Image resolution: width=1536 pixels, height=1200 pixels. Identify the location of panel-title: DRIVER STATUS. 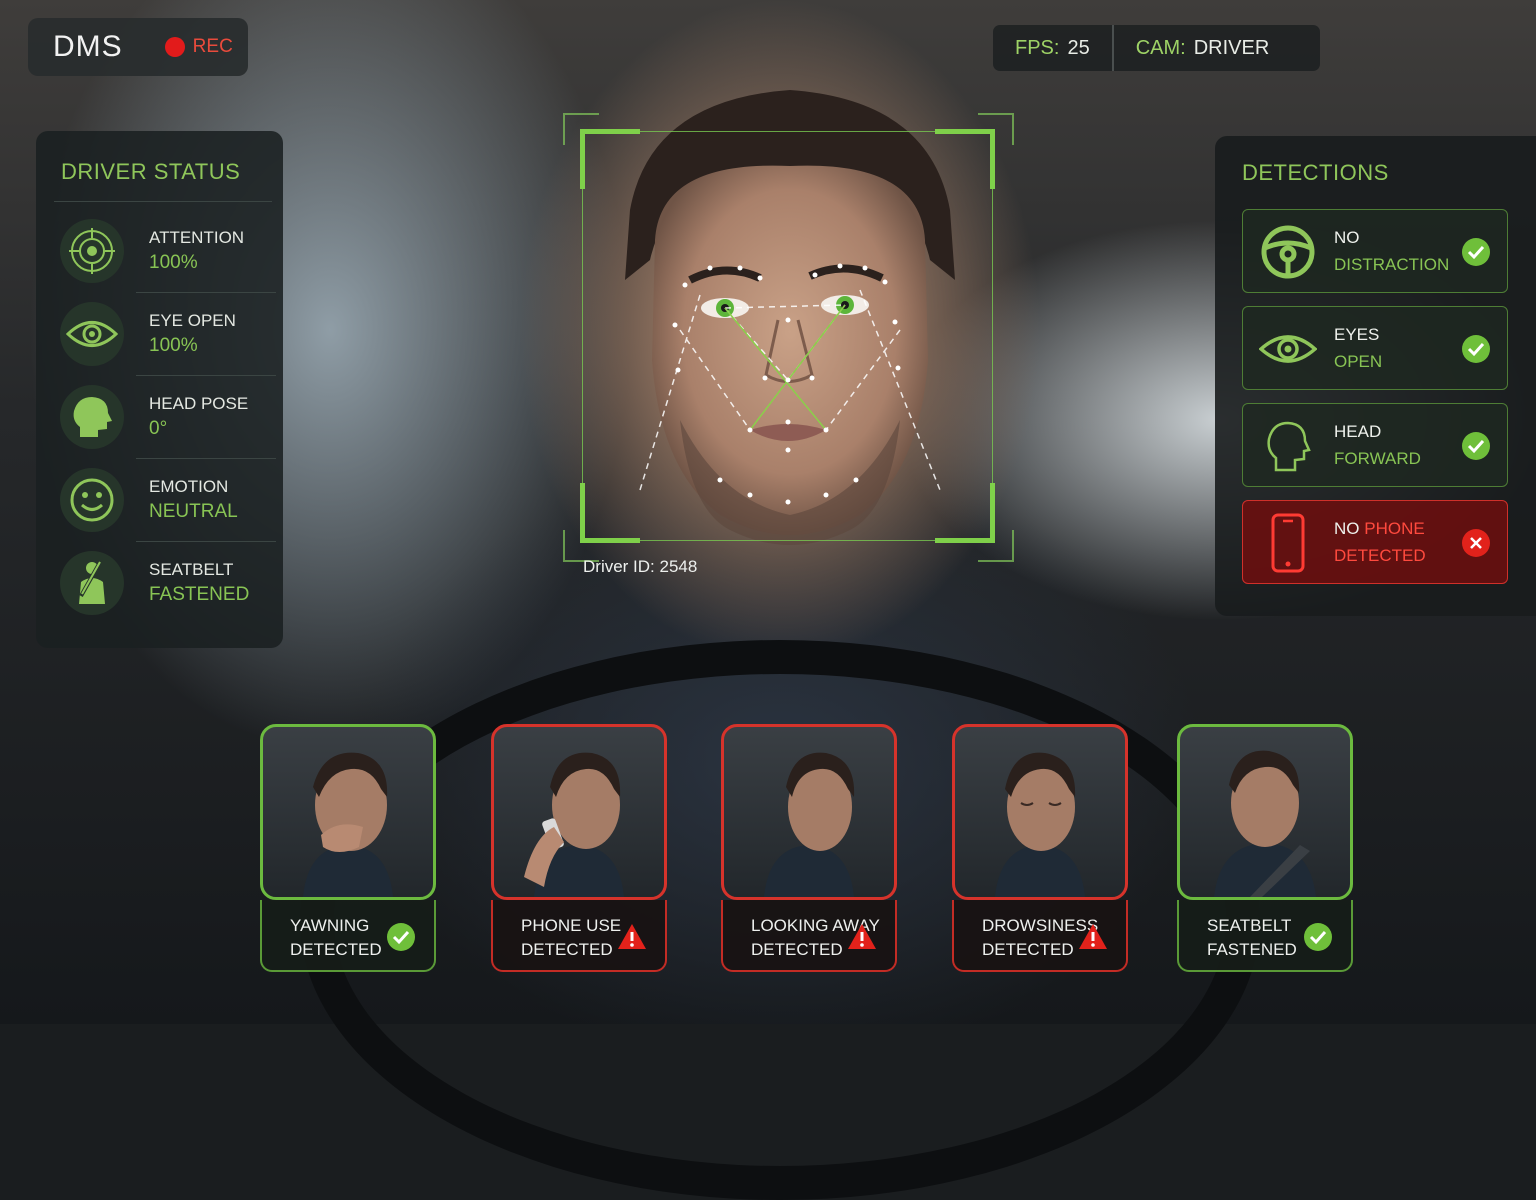
(151, 171).